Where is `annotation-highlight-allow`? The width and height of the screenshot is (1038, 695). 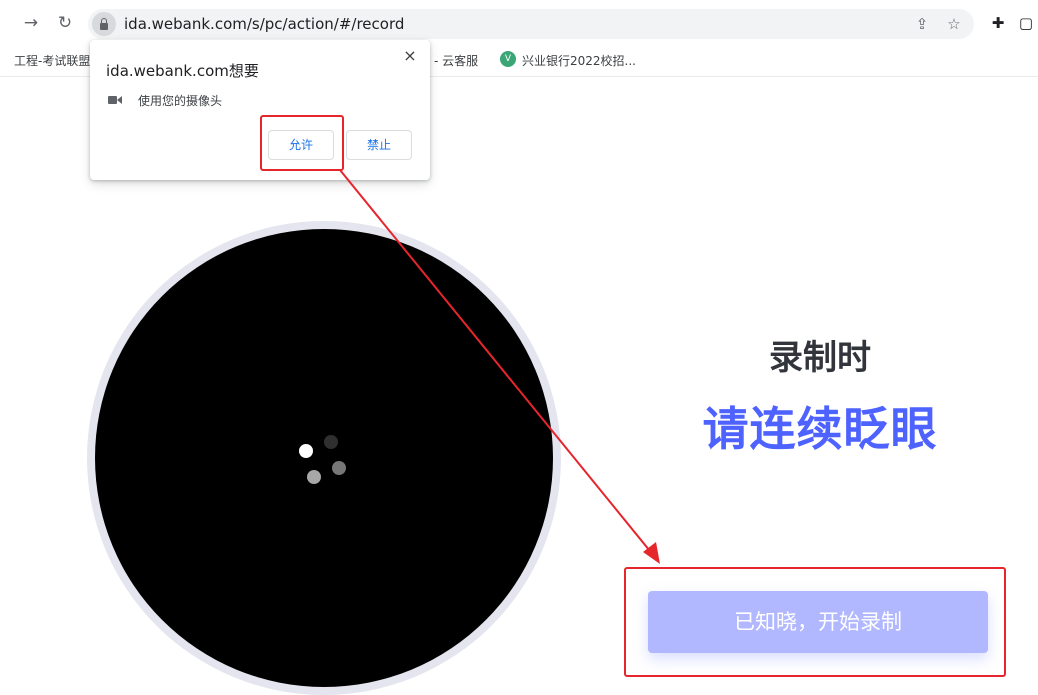 annotation-highlight-allow is located at coordinates (302, 143).